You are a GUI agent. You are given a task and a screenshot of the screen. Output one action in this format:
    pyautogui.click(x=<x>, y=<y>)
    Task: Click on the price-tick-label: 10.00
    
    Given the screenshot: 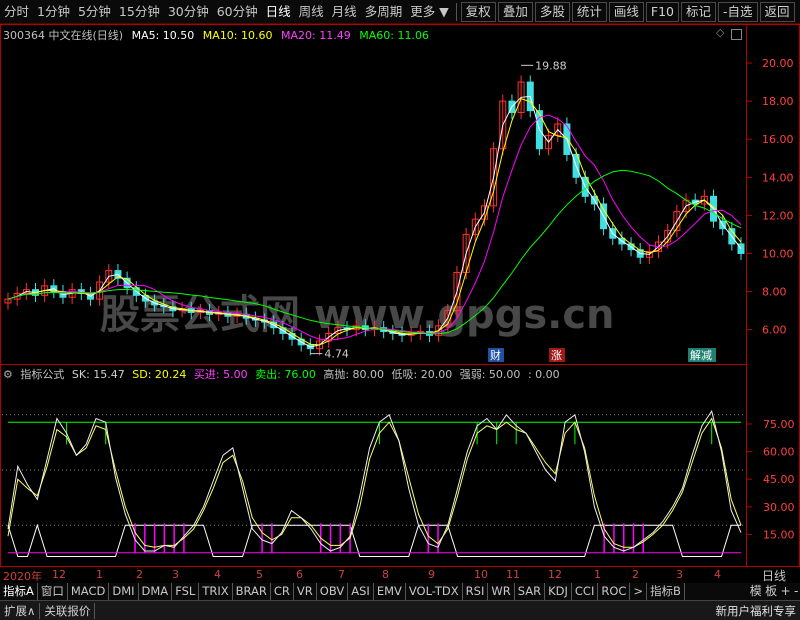 What is the action you would take?
    pyautogui.click(x=778, y=253)
    